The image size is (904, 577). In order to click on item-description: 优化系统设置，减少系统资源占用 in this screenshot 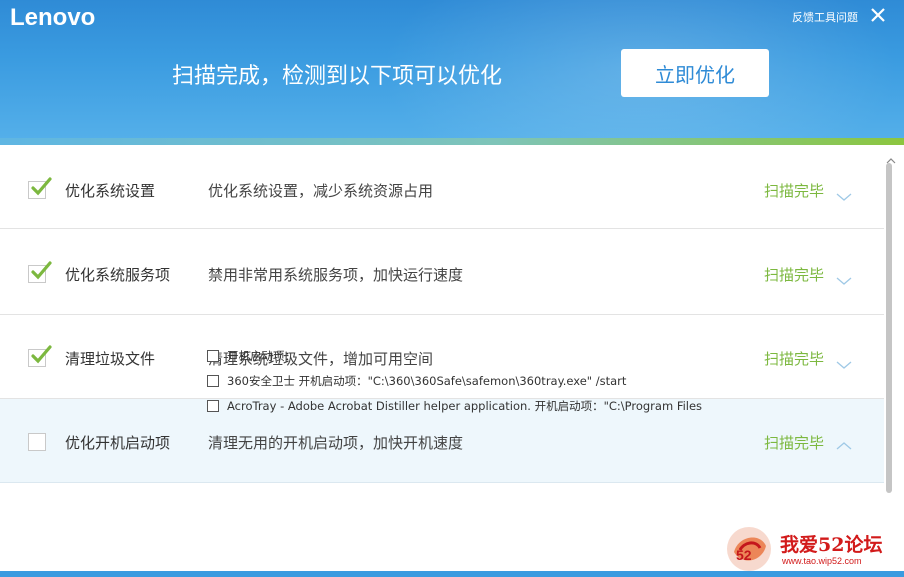, I will do `click(321, 191)`.